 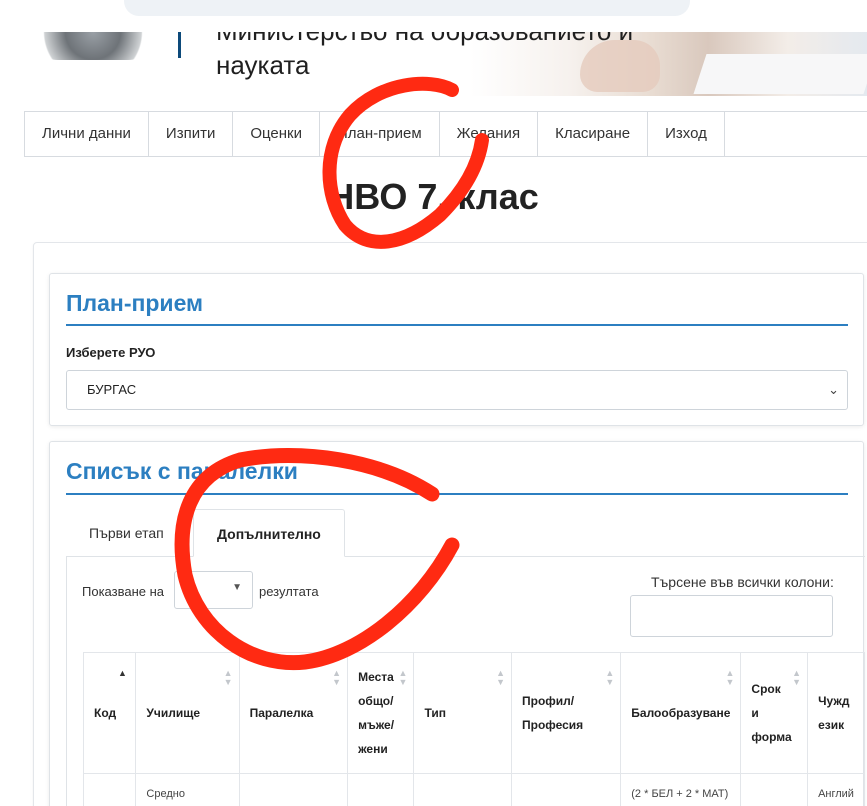 I want to click on rio-select-value: БУРГАС, so click(x=112, y=389).